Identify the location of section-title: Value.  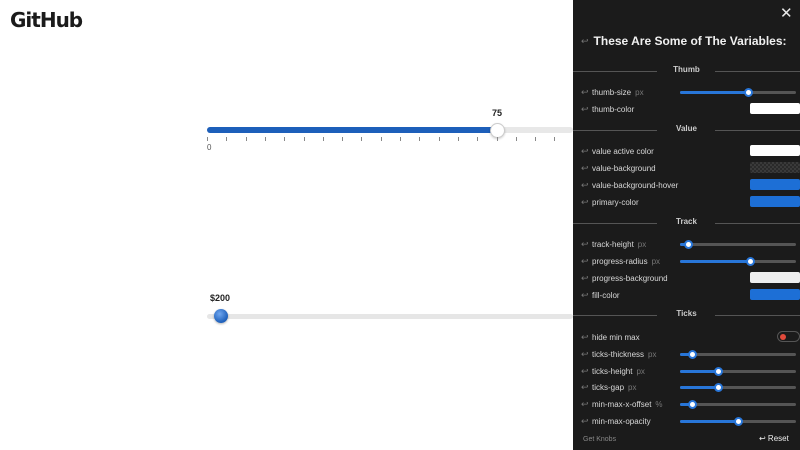
(686, 128).